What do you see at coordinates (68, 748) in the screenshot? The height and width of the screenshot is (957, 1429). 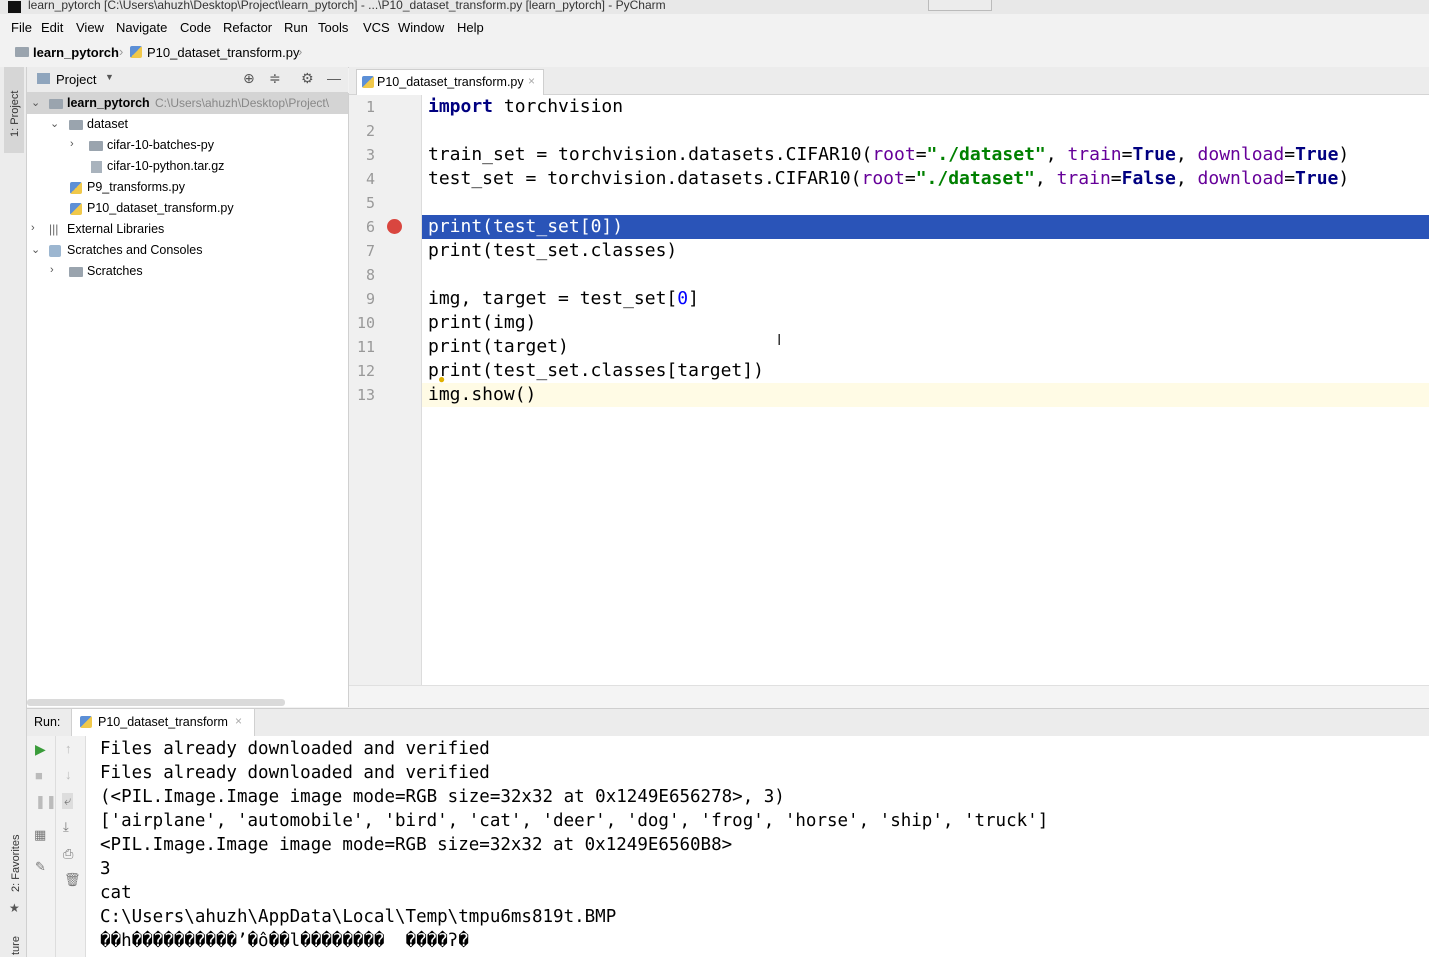 I see `arrow-up-icon: ↑` at bounding box center [68, 748].